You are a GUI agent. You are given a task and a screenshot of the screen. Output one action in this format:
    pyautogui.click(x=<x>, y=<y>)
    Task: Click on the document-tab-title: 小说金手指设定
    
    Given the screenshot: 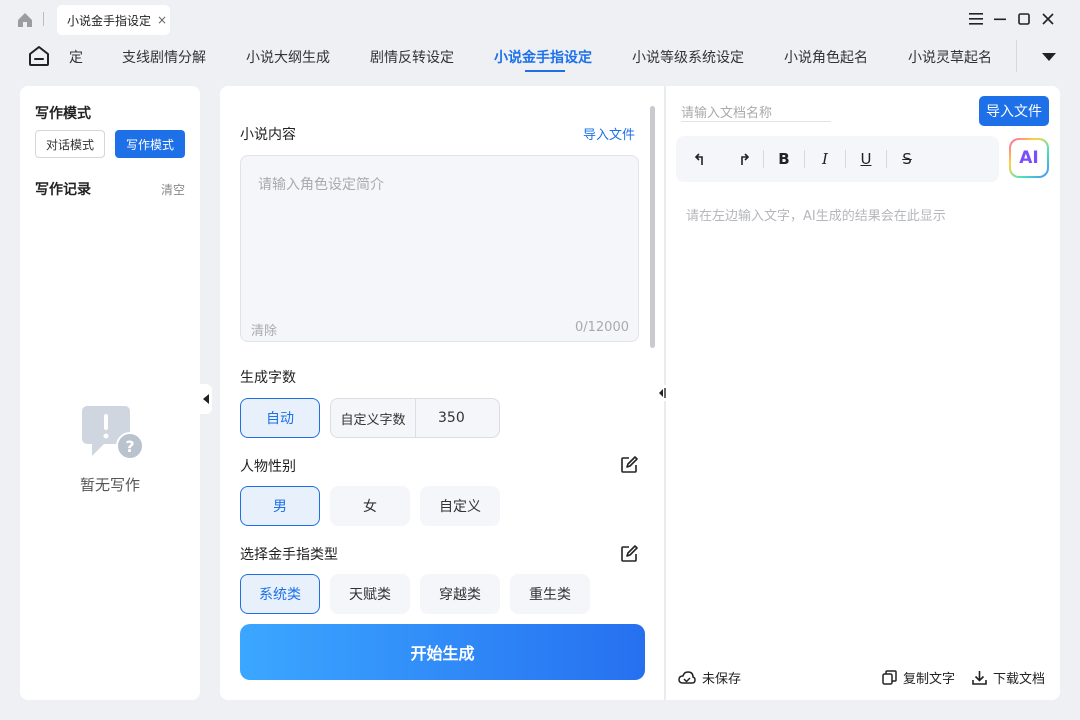 What is the action you would take?
    pyautogui.click(x=109, y=20)
    